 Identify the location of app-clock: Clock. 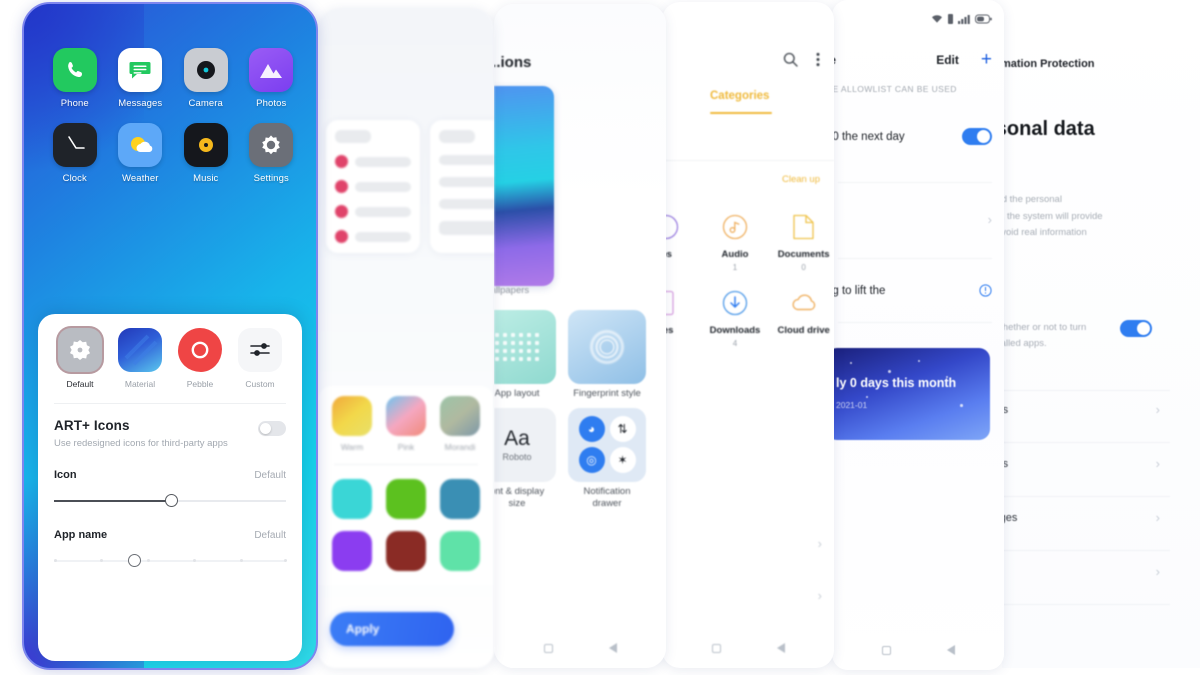
(75, 153).